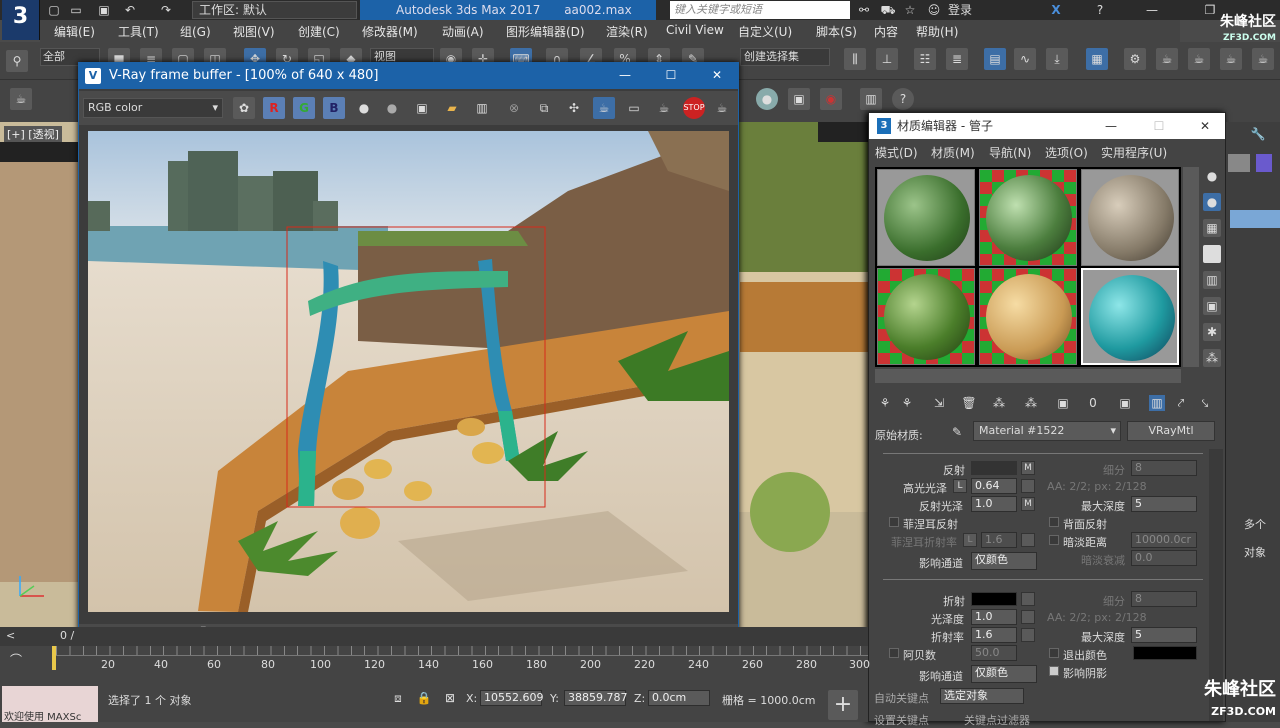 The height and width of the screenshot is (728, 1280). I want to click on save-image-icon: ▣, so click(422, 108).